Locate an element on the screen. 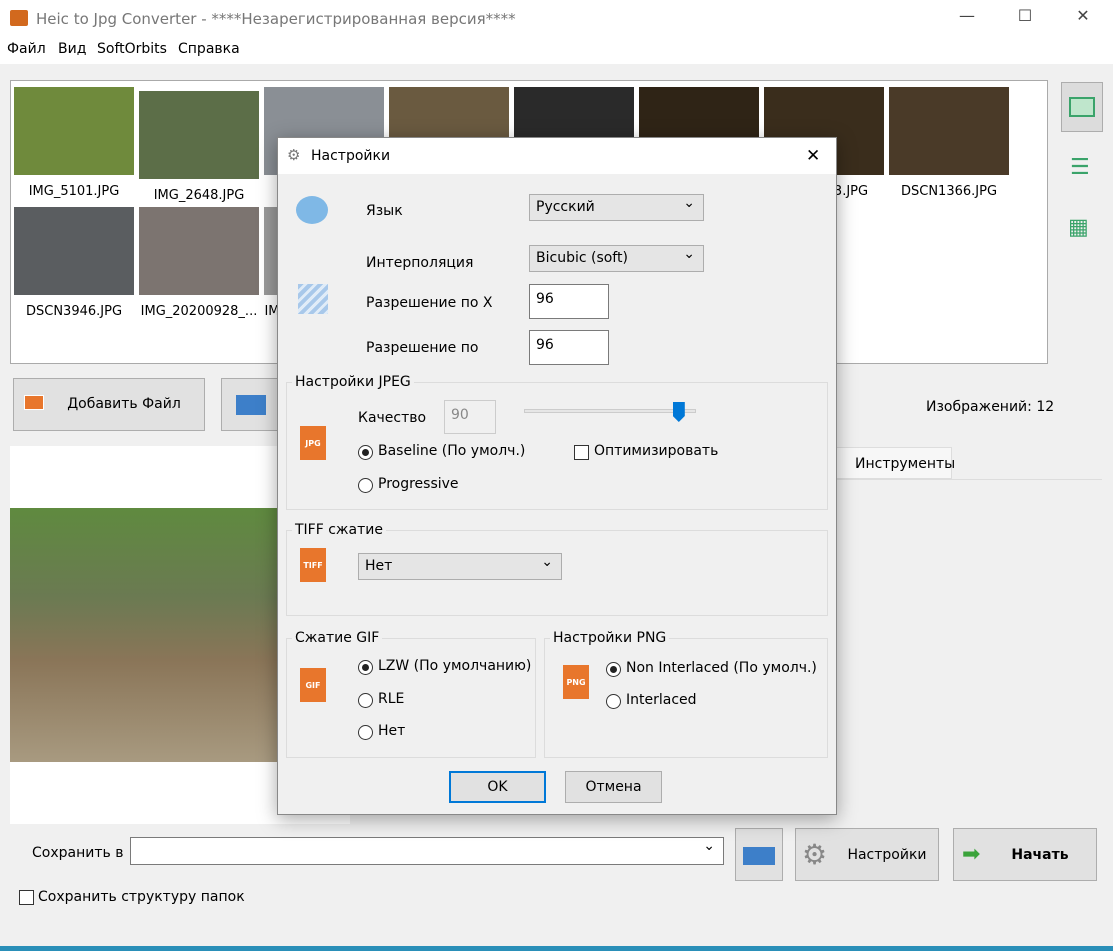 The width and height of the screenshot is (1113, 951). gif-group-label: Сжатие GIF is located at coordinates (337, 638).